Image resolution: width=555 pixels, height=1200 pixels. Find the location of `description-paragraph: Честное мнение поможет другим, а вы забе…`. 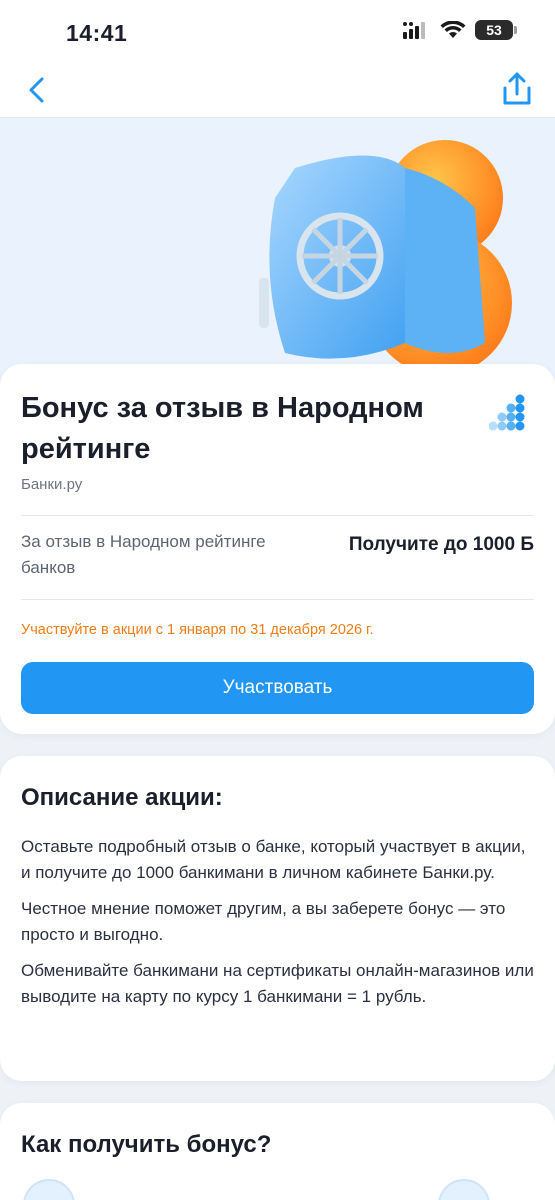

description-paragraph: Честное мнение поможет другим, а вы забе… is located at coordinates (263, 921).